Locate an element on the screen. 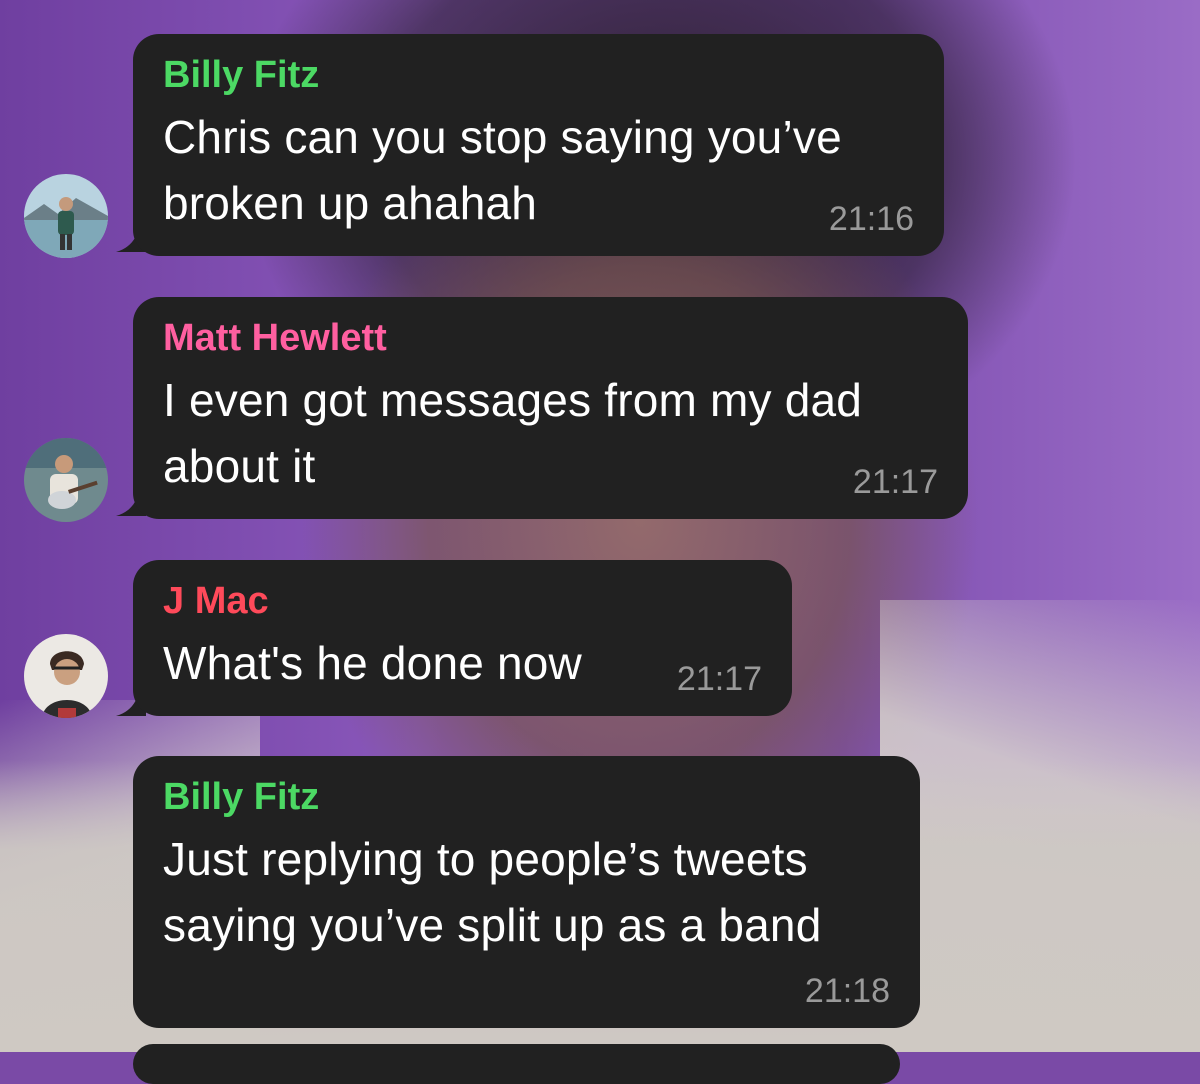  person-outdoors-lake-avatar-icon is located at coordinates (66, 216).